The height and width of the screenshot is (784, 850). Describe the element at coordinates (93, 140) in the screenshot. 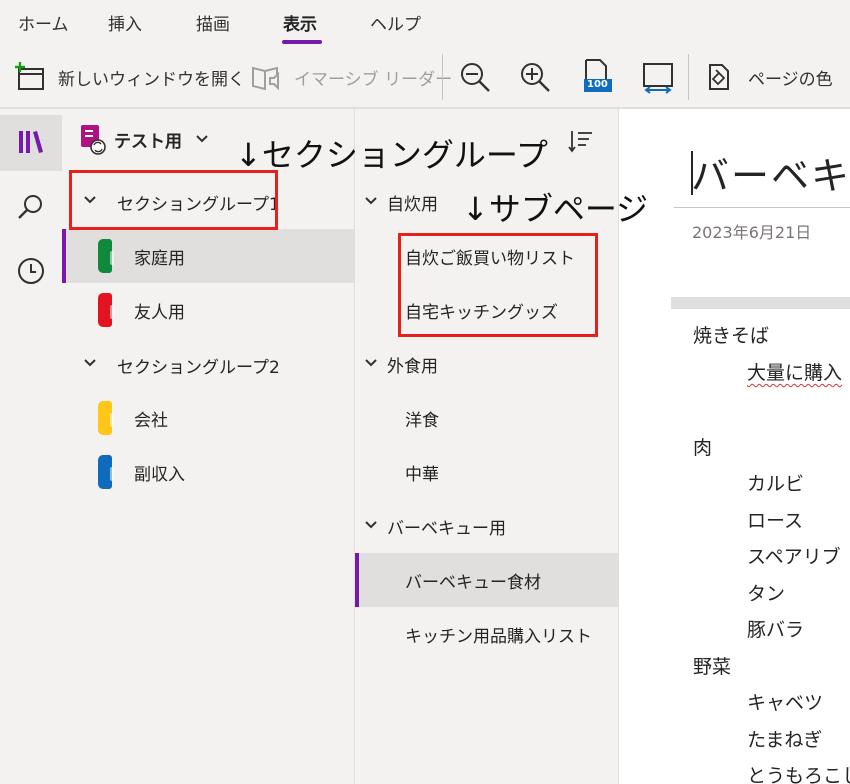

I see `notebook-icon` at that location.